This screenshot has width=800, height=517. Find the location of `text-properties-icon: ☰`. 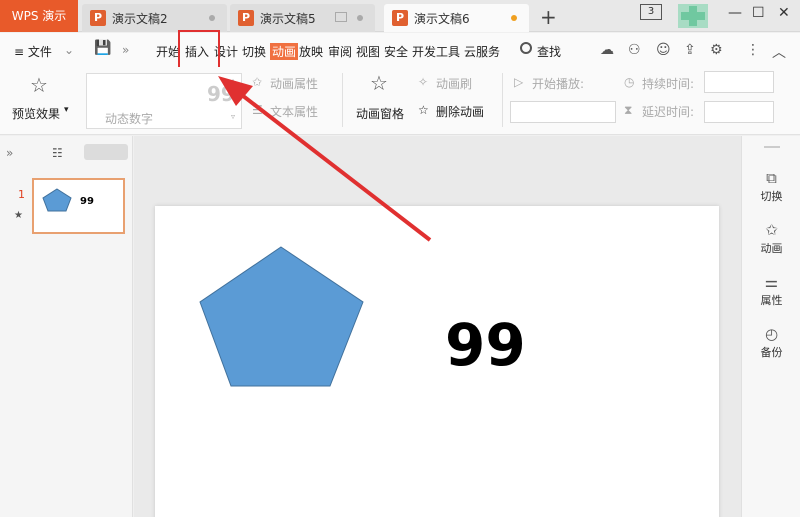

text-properties-icon: ☰ is located at coordinates (257, 110).